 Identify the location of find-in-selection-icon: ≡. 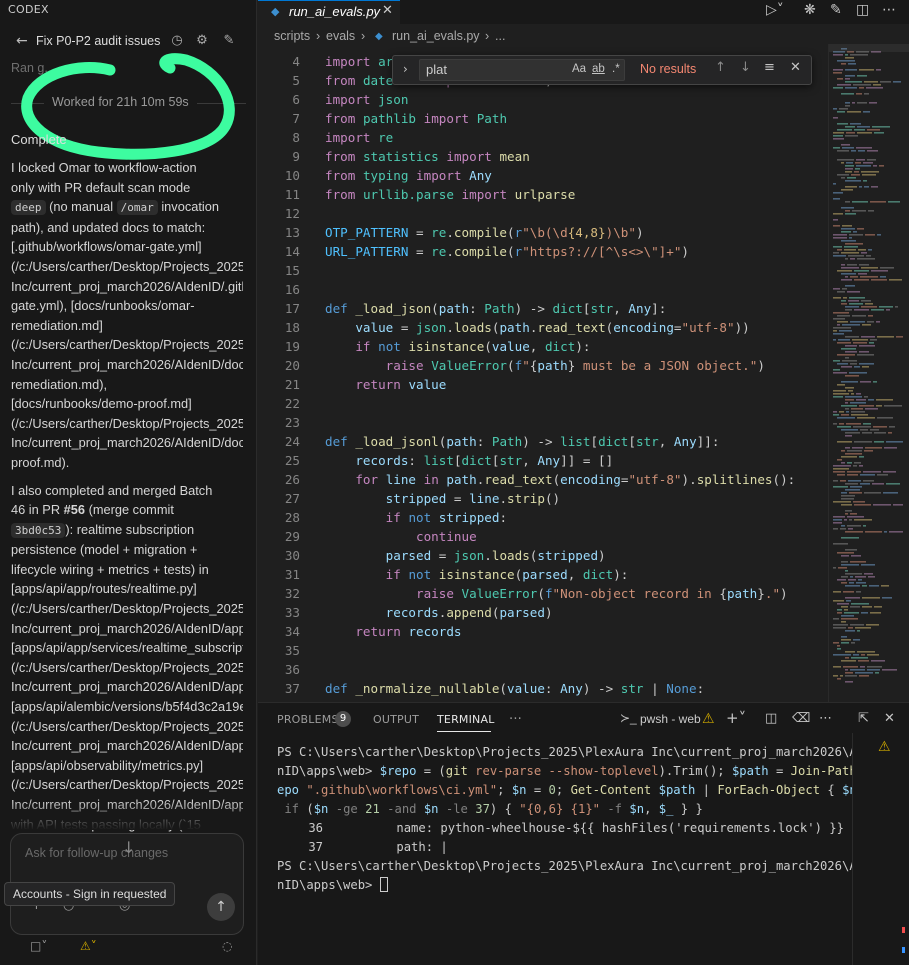
(769, 67).